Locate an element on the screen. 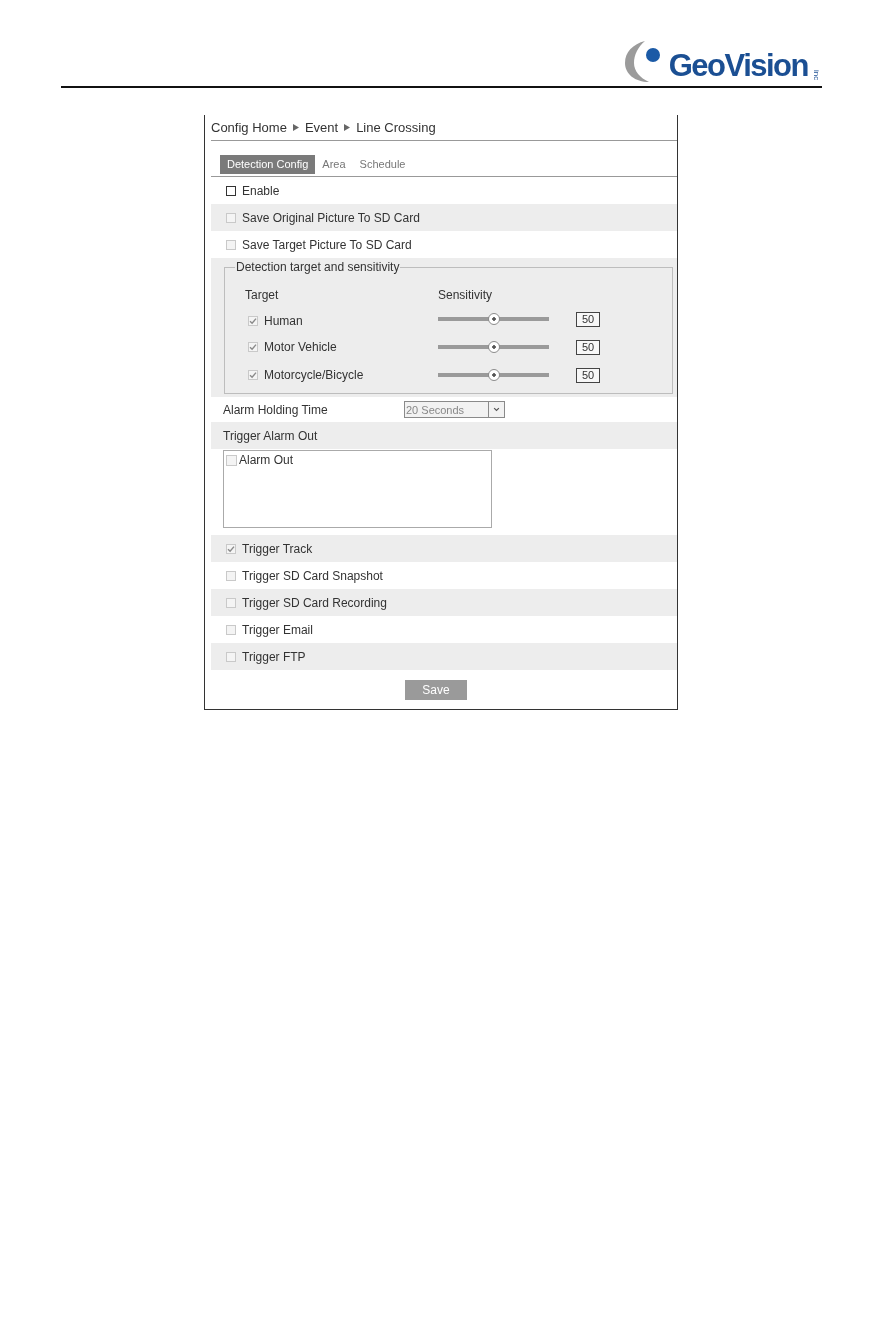 This screenshot has height=1324, width=883. logo-suffix: inc is located at coordinates (816, 74).